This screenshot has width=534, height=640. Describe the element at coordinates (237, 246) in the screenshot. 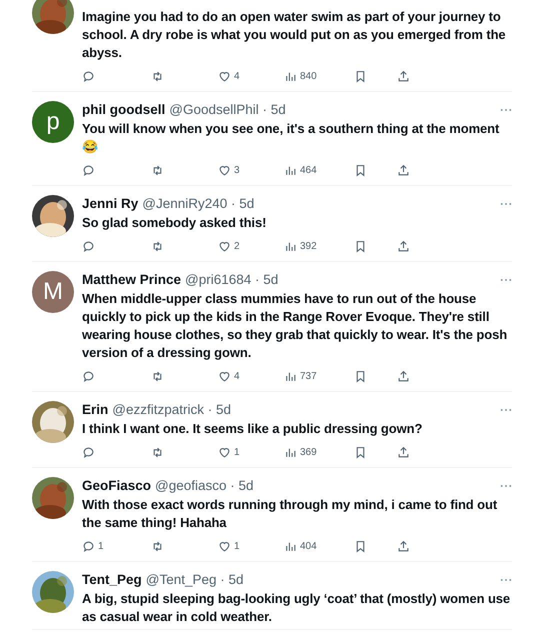

I see `like-count: 2` at that location.